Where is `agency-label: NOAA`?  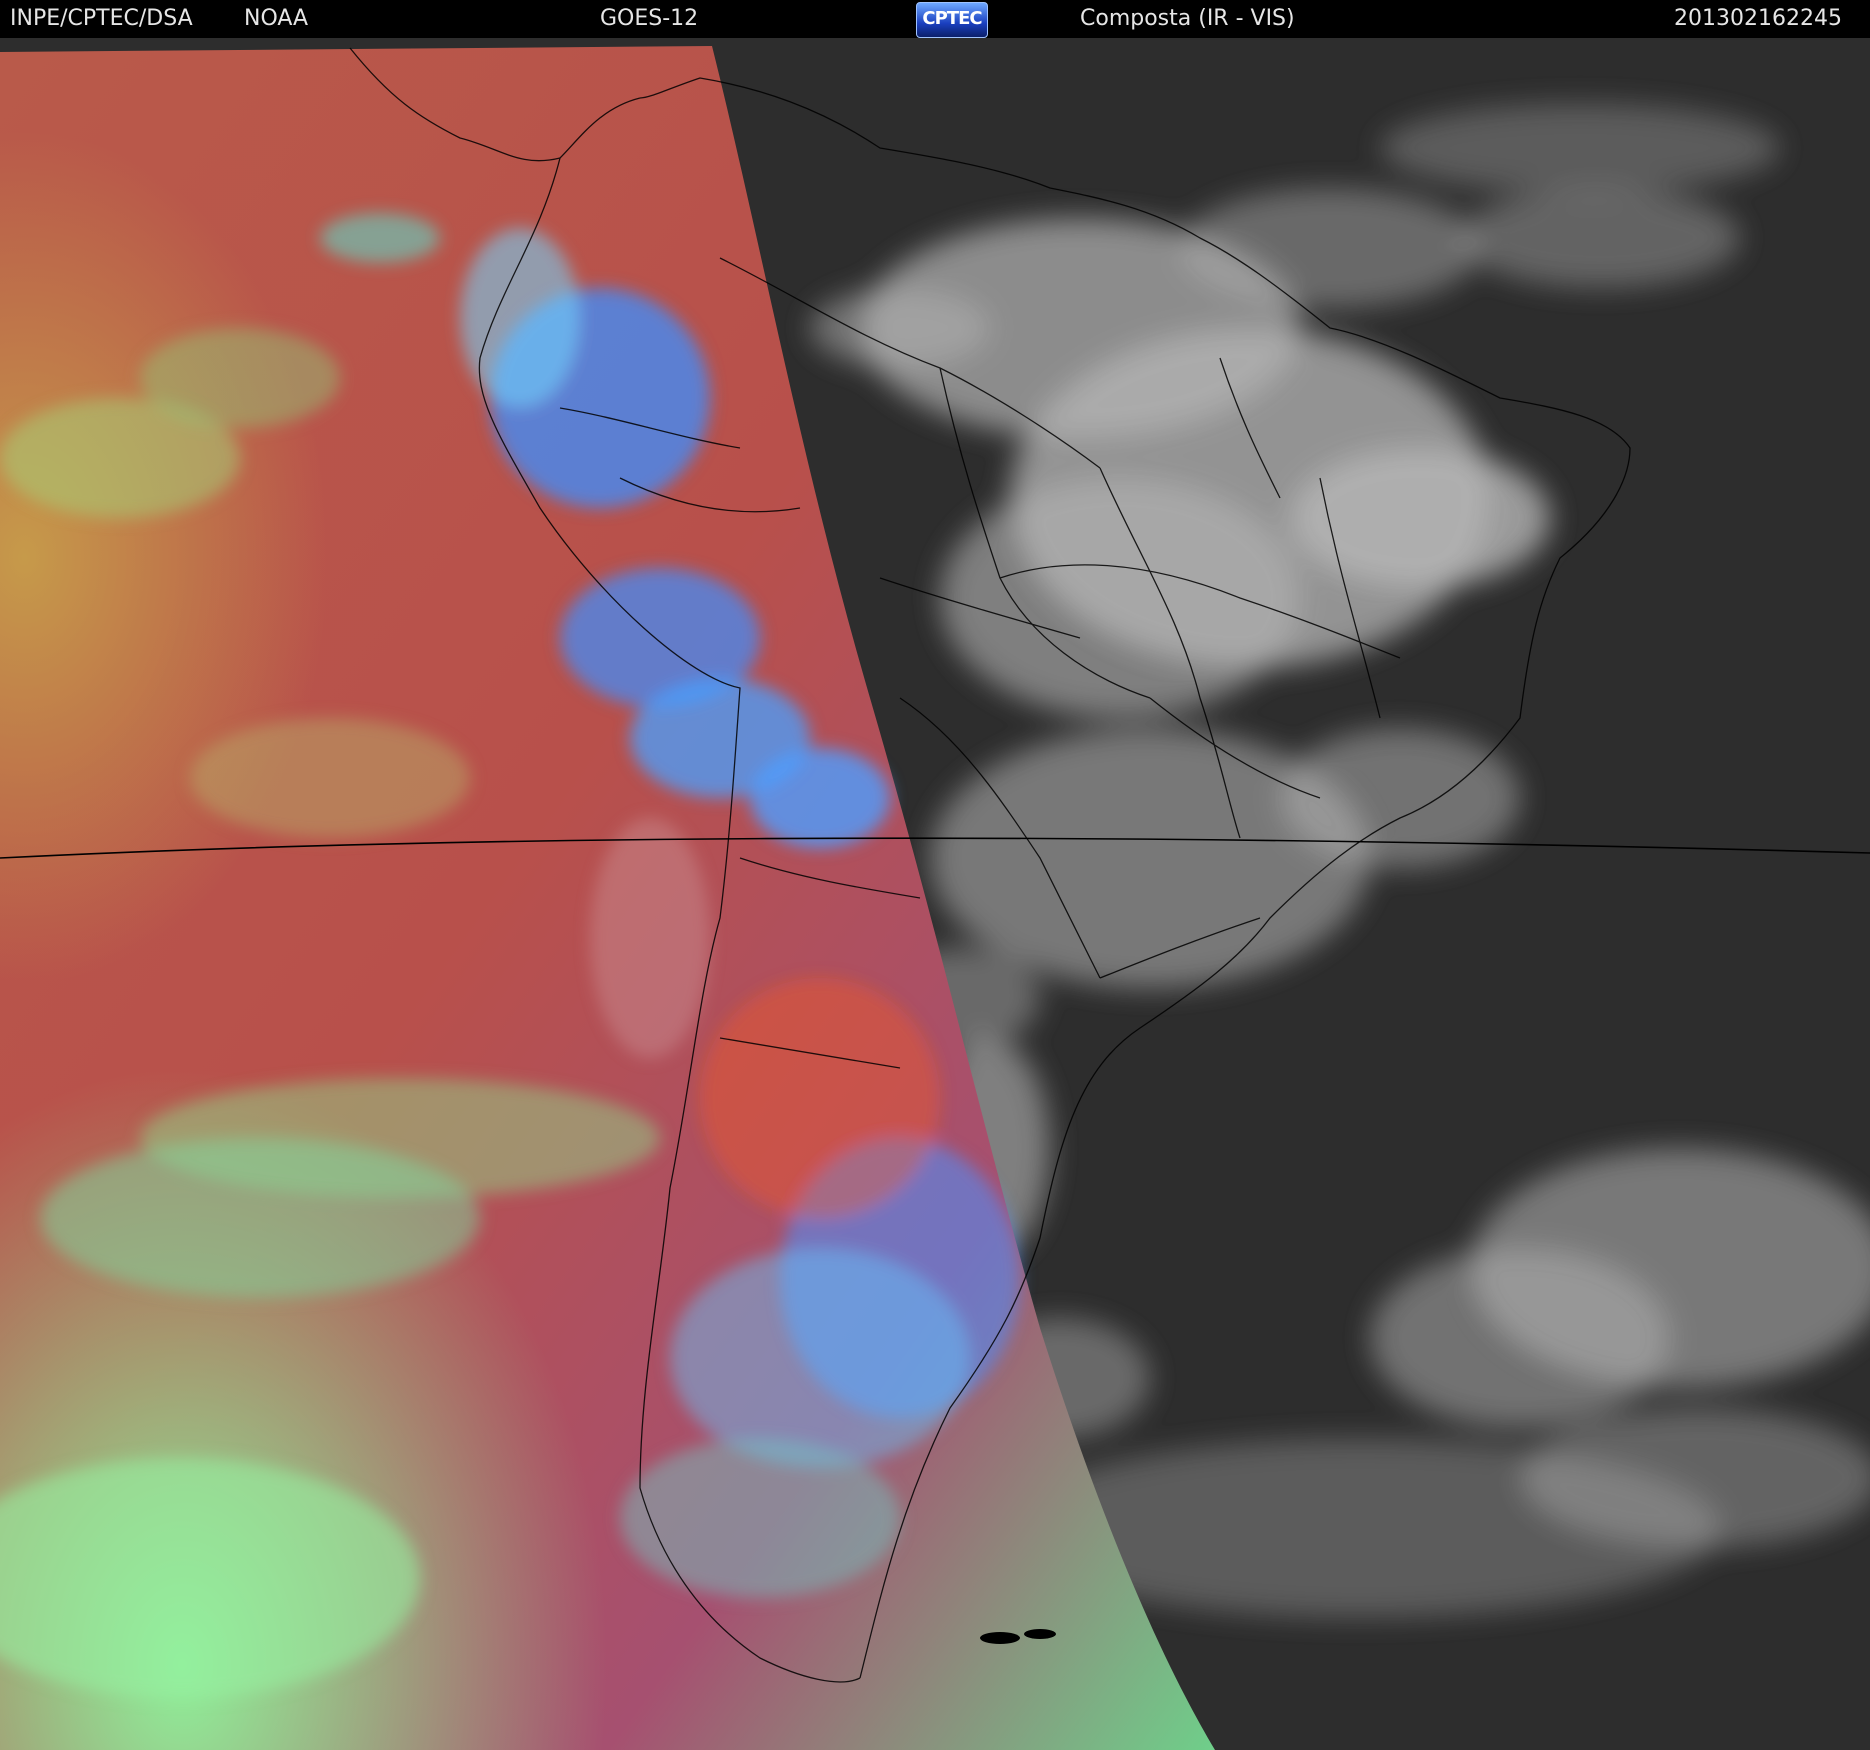
agency-label: NOAA is located at coordinates (276, 18).